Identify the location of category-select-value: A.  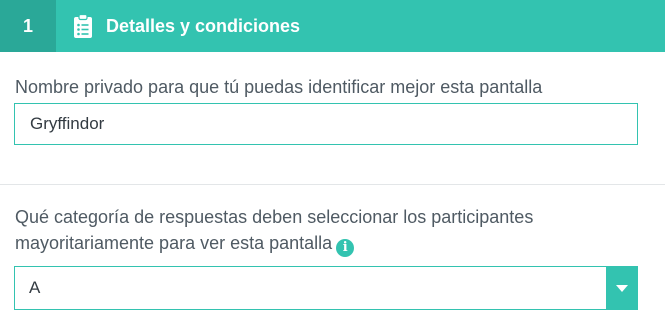
(35, 287).